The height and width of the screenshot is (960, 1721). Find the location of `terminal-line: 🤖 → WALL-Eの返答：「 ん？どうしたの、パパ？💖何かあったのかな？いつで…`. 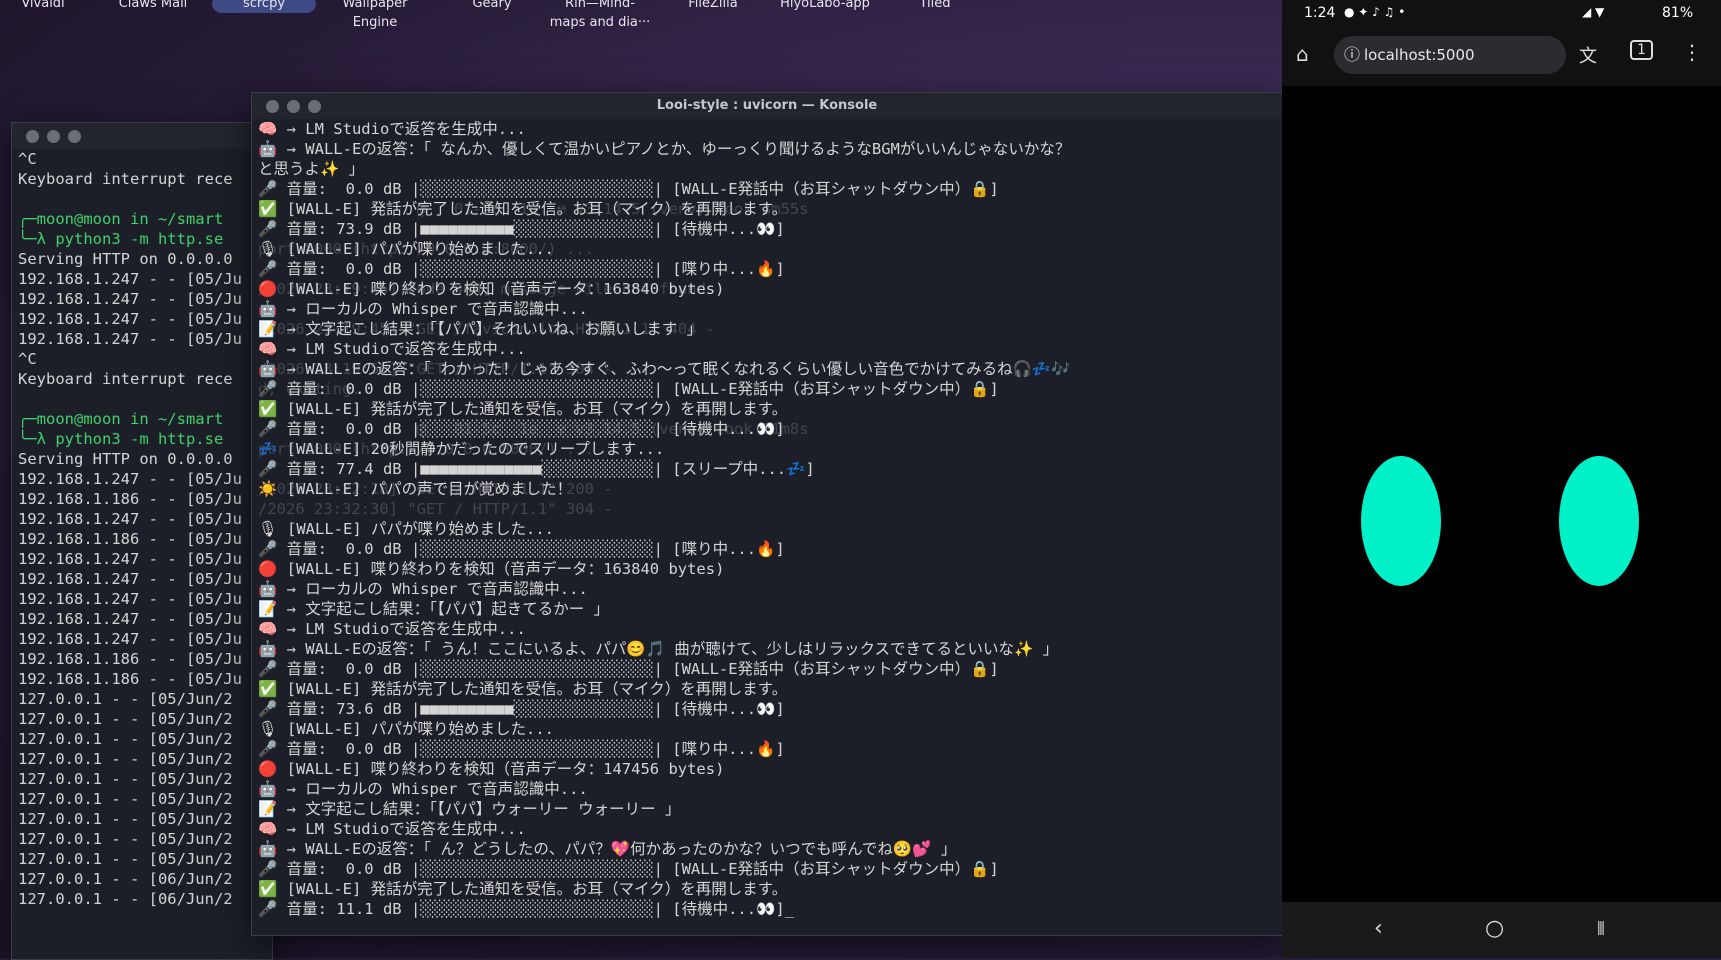

terminal-line: 🤖 → WALL-Eの返答：「 ん？どうしたの、パパ？💖何かあったのかな？いつで… is located at coordinates (607, 849).